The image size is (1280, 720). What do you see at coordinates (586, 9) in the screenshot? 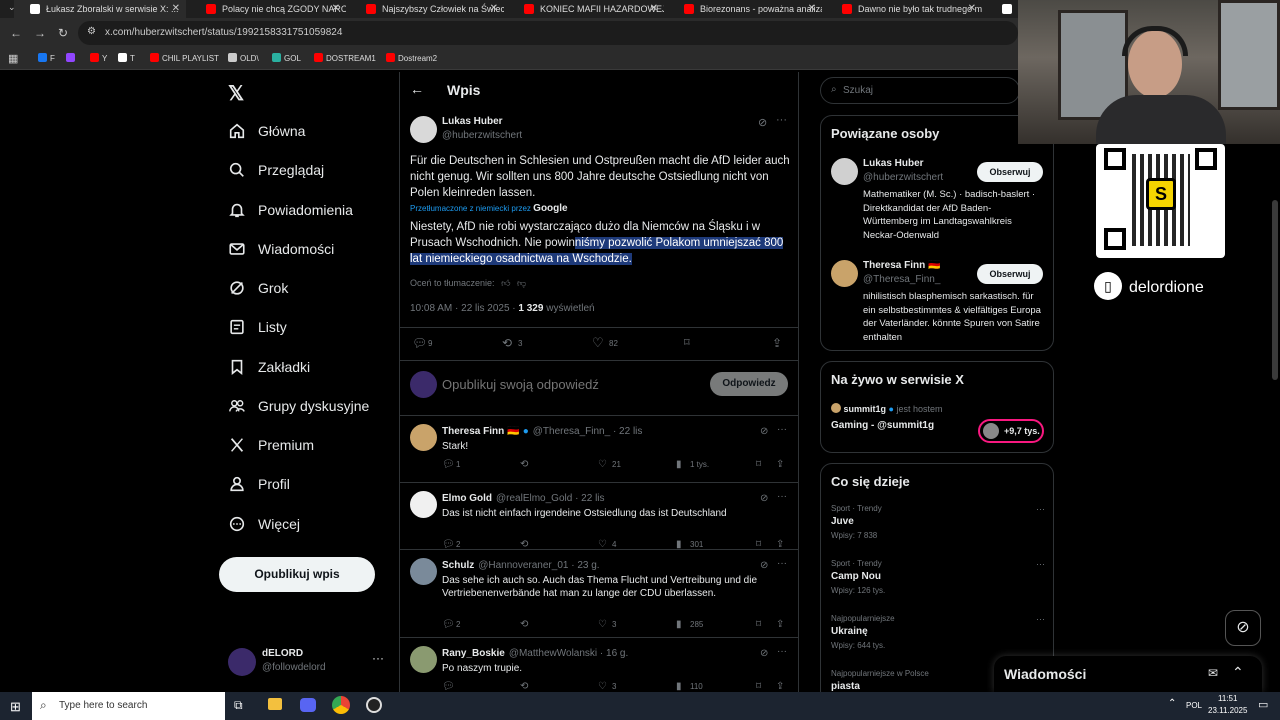
I see `browser-tab: KONIEC MAFII HAZARDOWEJ ✕` at bounding box center [586, 9].